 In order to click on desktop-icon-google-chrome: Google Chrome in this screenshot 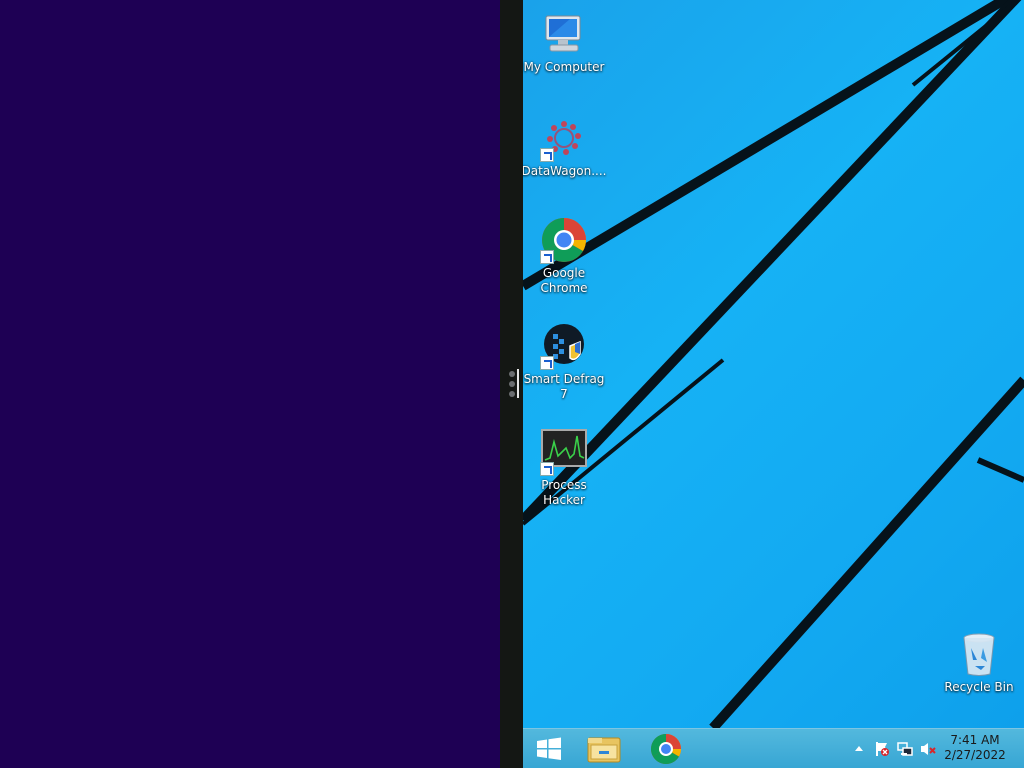, I will do `click(565, 256)`.